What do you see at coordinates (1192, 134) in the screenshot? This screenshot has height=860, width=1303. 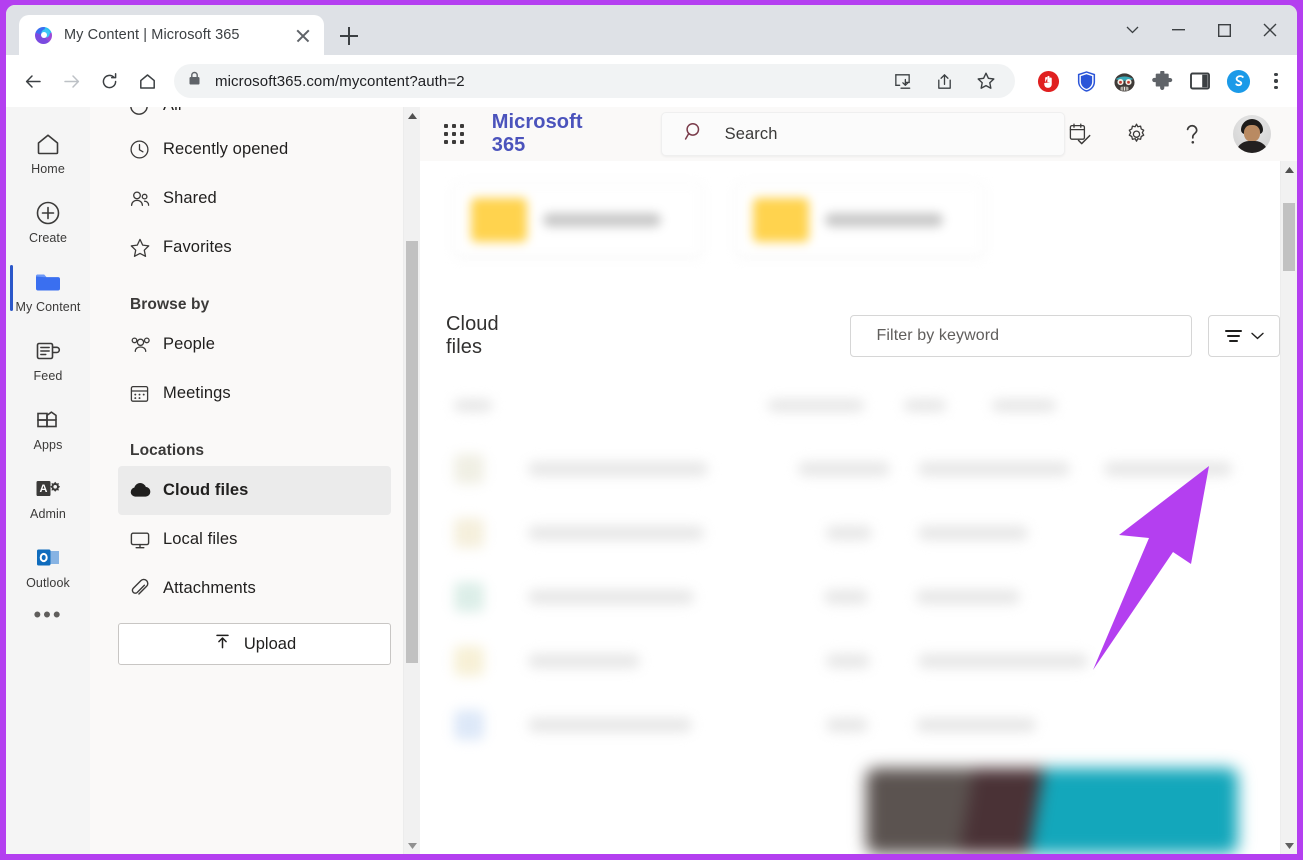 I see `help-icon` at bounding box center [1192, 134].